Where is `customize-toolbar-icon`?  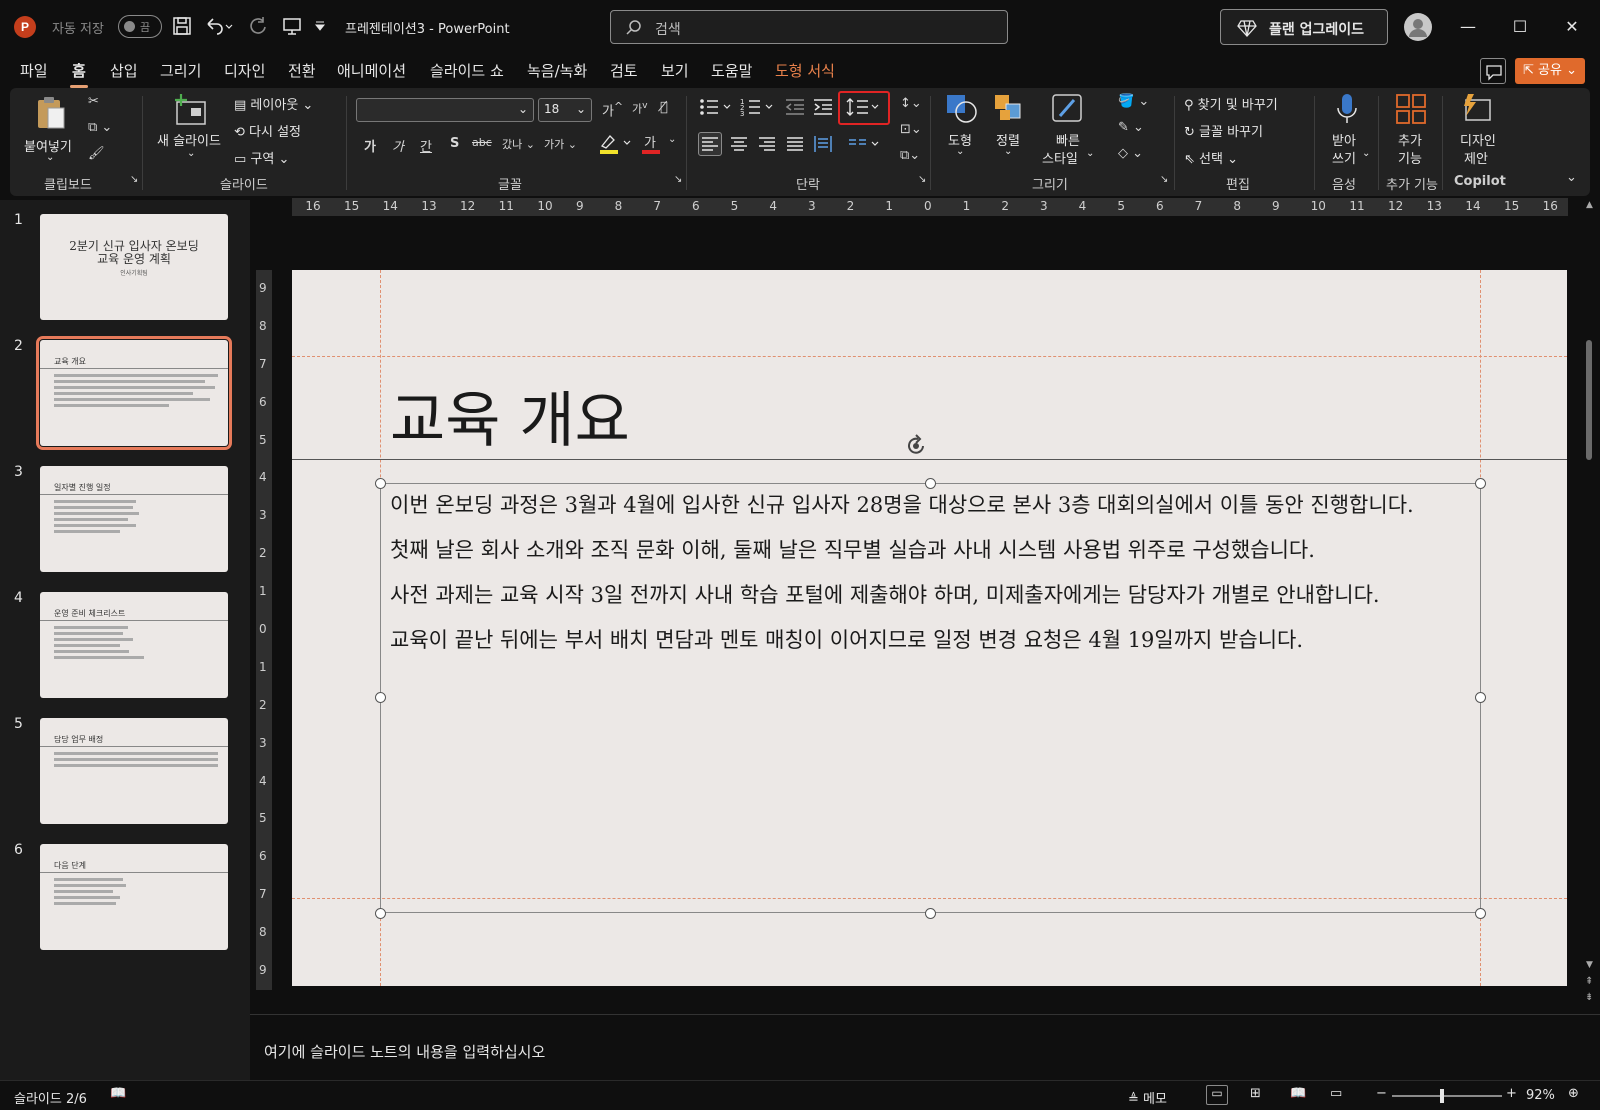
customize-toolbar-icon is located at coordinates (320, 26).